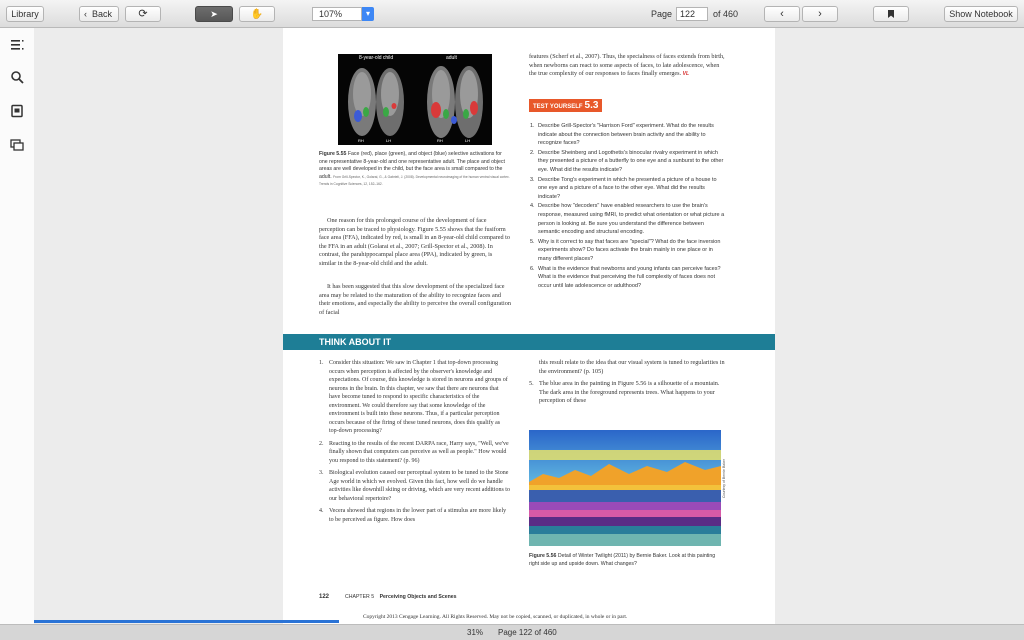  What do you see at coordinates (529, 342) in the screenshot?
I see `think-about-it-header: THINK ABOUT IT` at bounding box center [529, 342].